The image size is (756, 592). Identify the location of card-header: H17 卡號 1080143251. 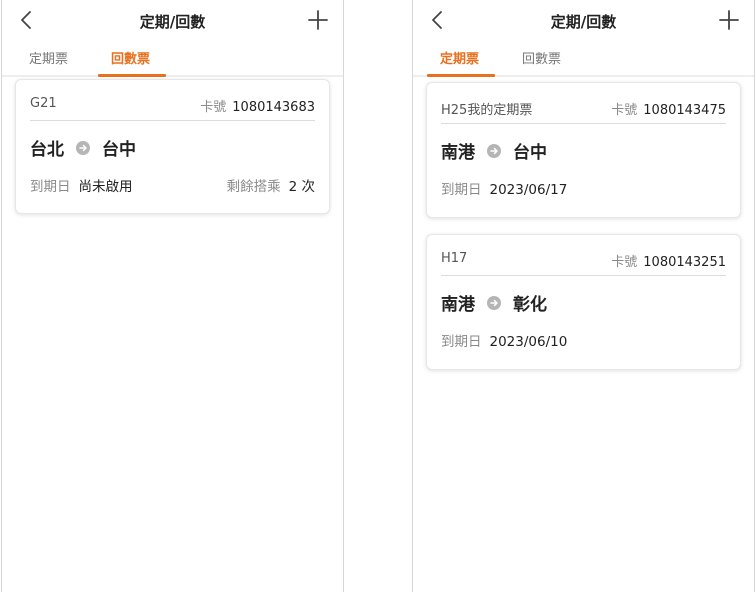
(583, 262).